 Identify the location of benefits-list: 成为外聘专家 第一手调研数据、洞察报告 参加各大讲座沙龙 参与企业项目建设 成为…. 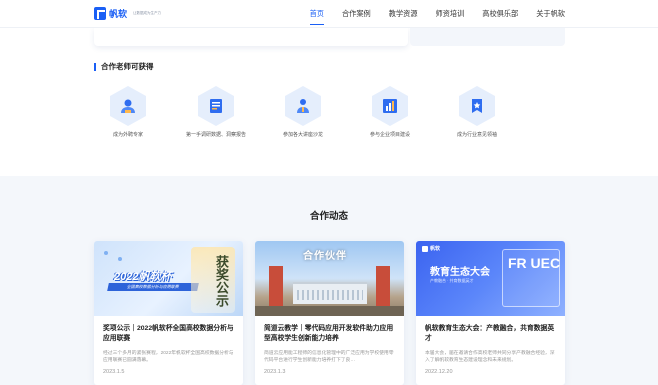
(329, 116).